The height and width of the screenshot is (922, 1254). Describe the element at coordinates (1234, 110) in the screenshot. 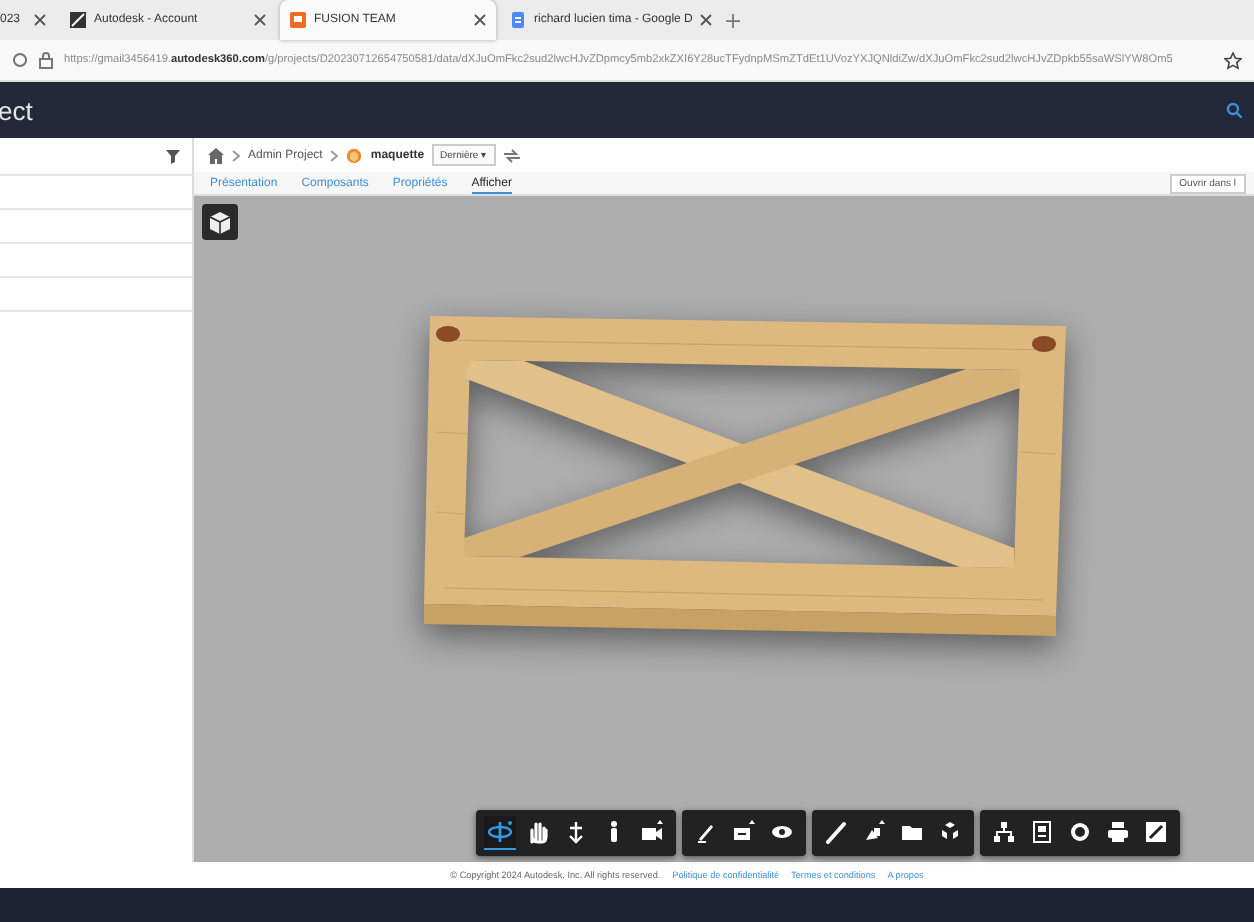

I see `search-icon` at that location.